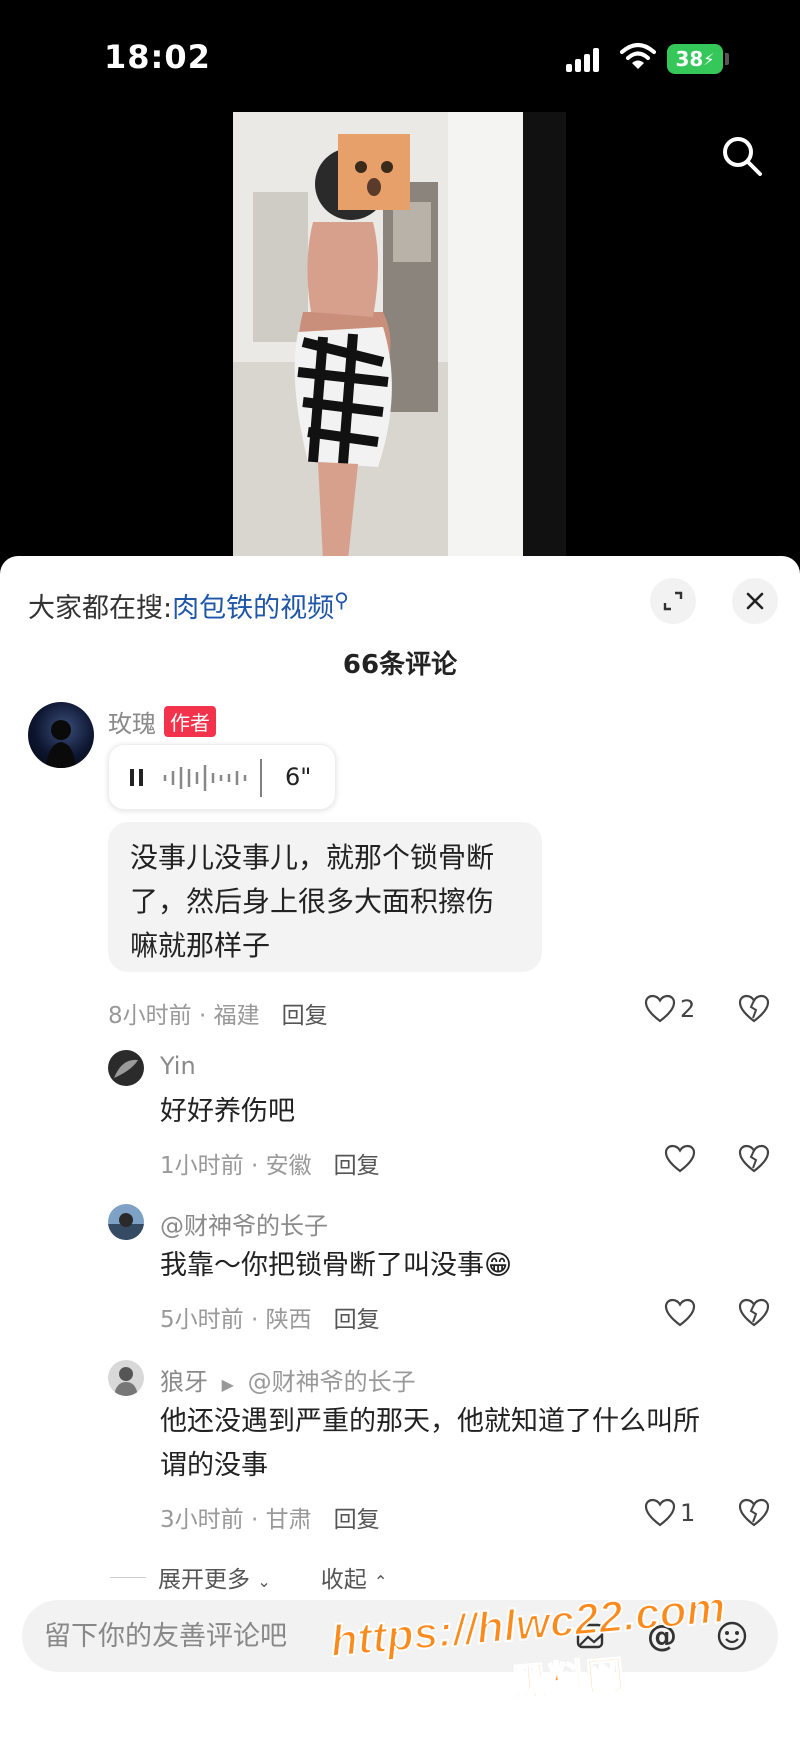  I want to click on like-button: 2, so click(669, 1009).